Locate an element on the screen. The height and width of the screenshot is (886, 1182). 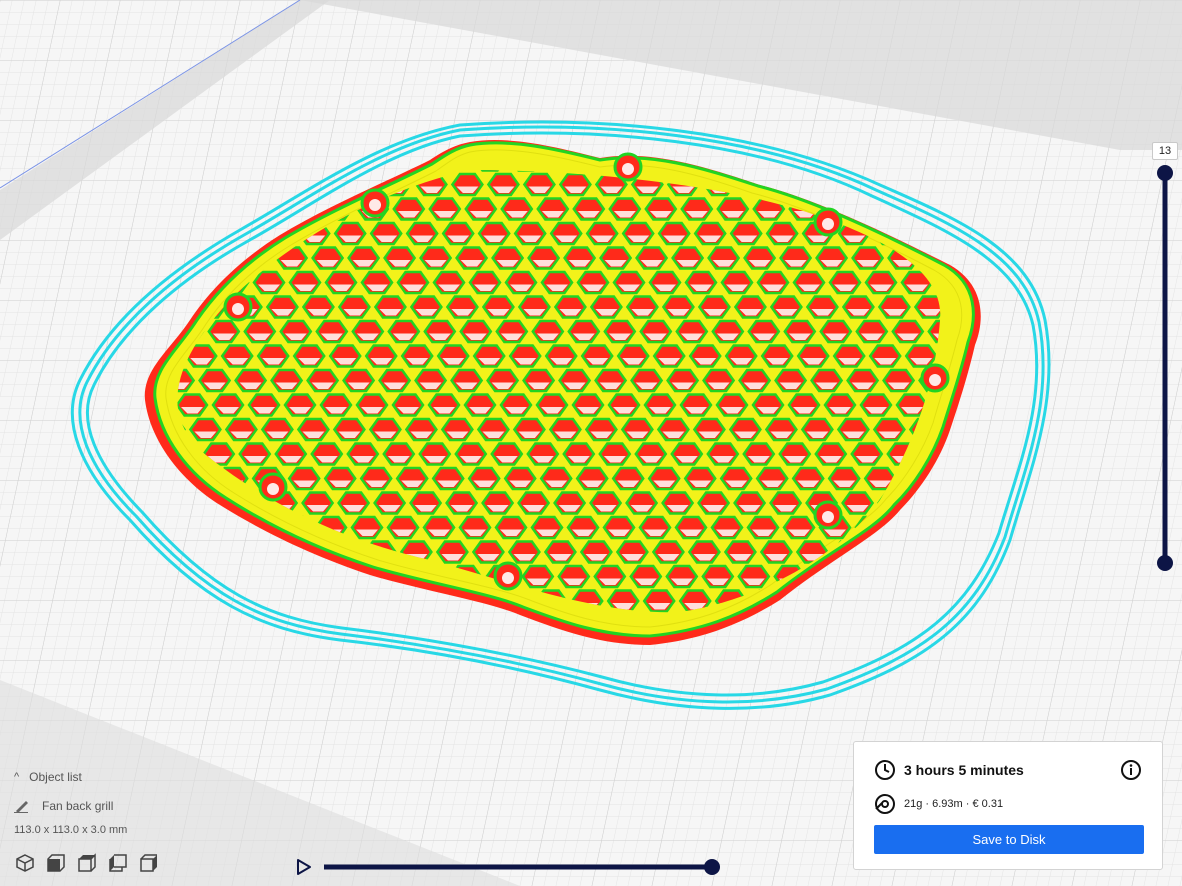
3d-view-button is located at coordinates (25, 863).